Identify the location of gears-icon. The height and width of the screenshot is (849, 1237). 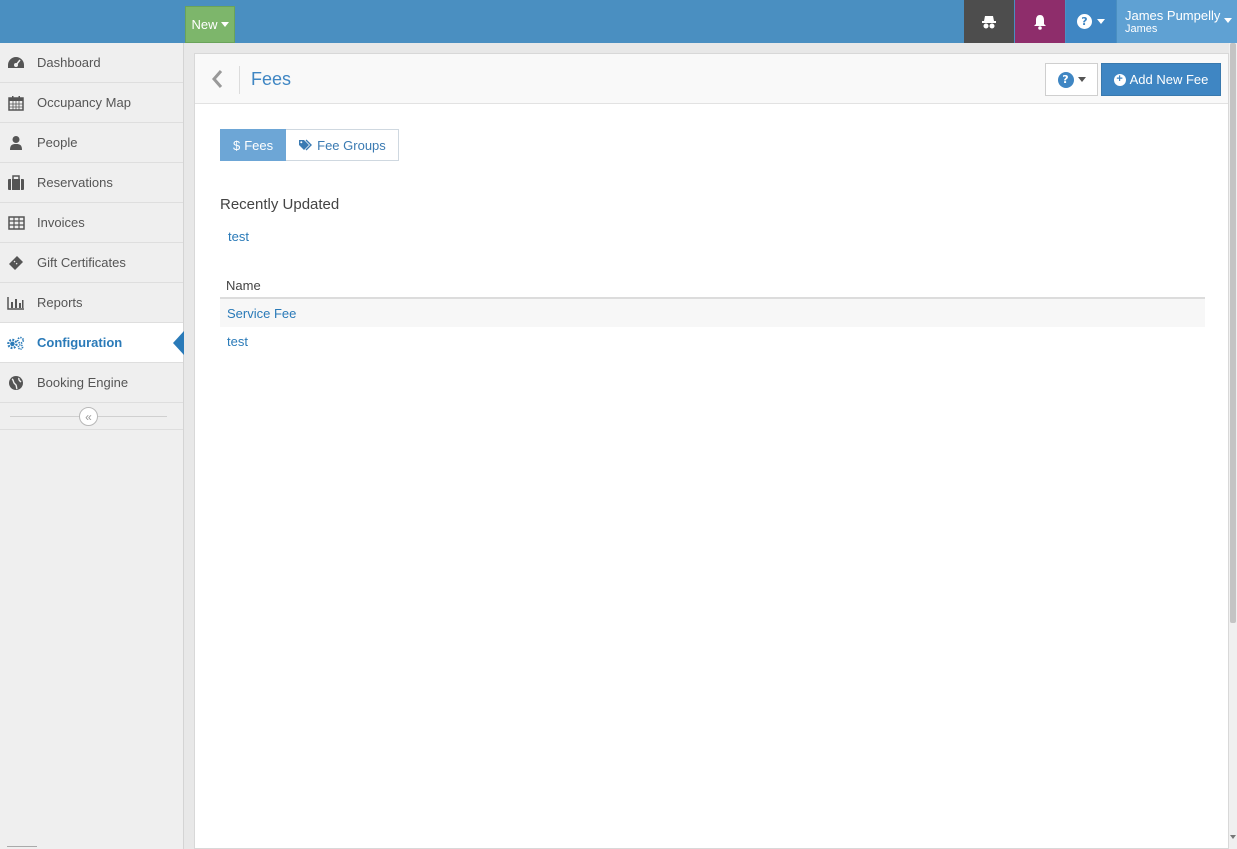
(16, 343).